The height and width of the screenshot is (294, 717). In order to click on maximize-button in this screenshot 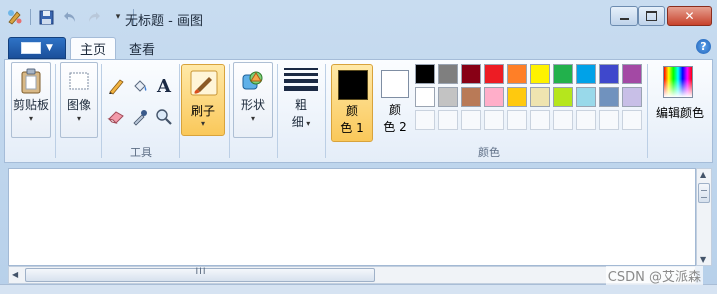, I will do `click(651, 16)`.